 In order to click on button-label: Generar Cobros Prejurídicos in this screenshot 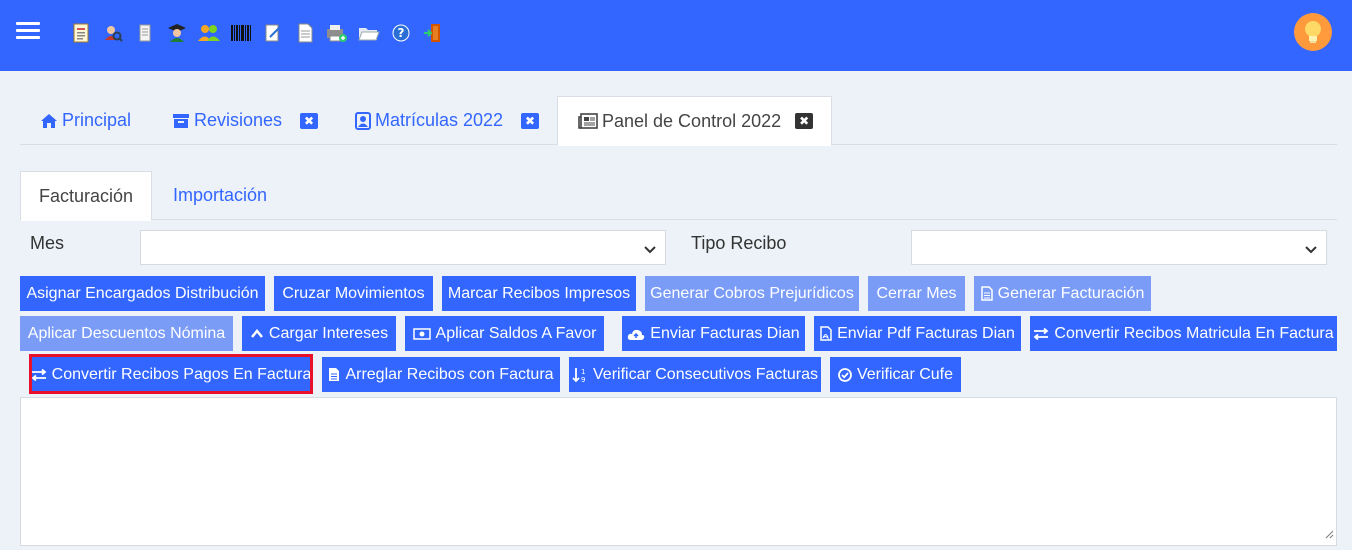, I will do `click(752, 293)`.